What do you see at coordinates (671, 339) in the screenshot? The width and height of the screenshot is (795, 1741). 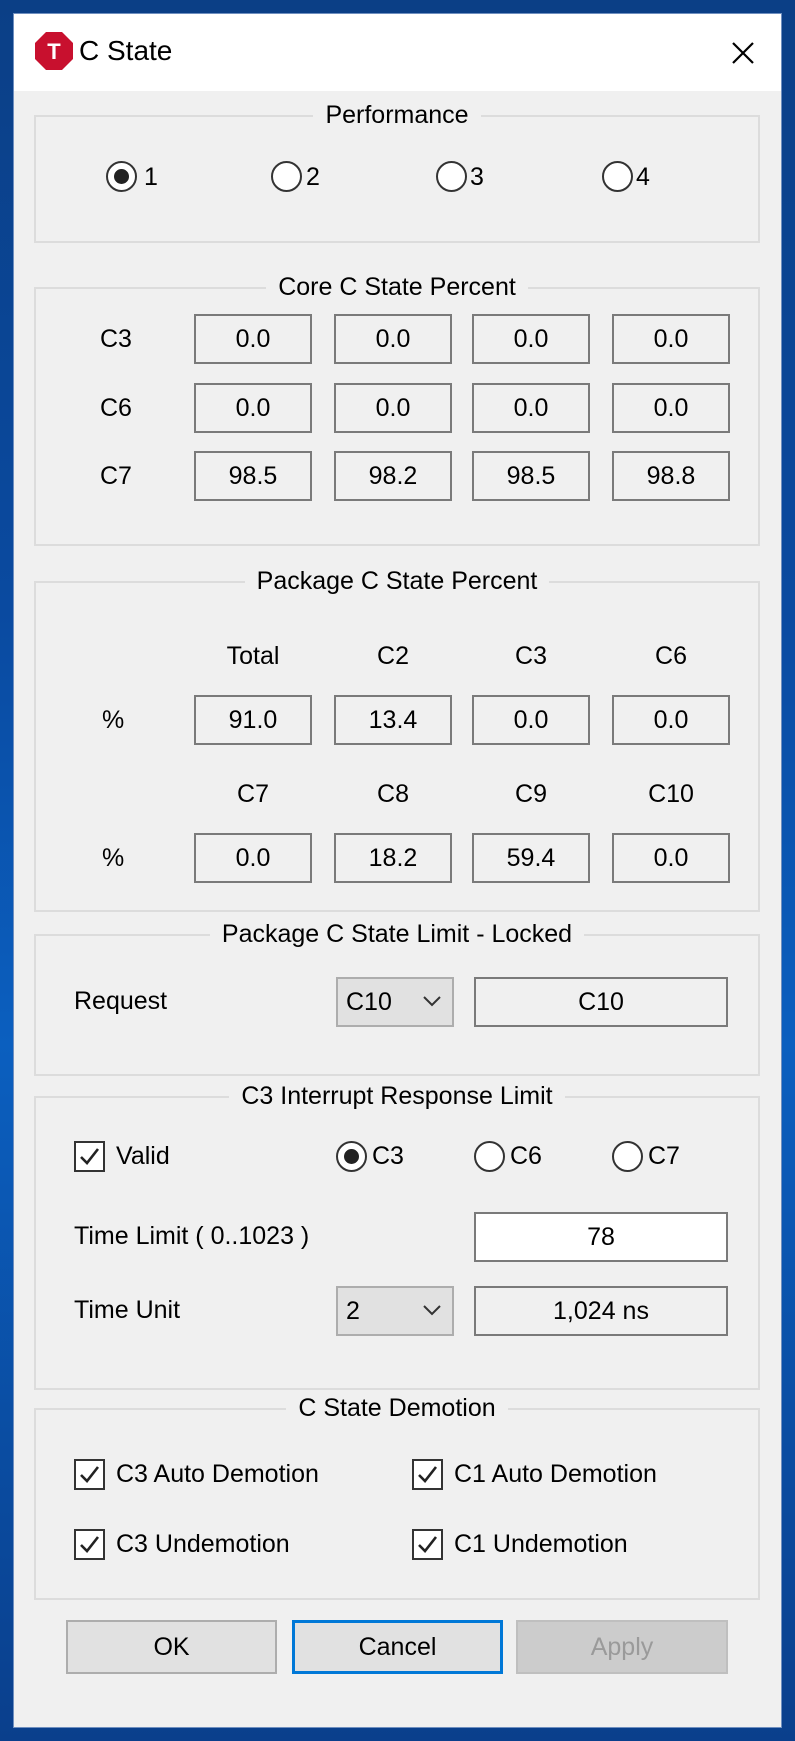 I see `core-c3-core3-value: 0.0` at bounding box center [671, 339].